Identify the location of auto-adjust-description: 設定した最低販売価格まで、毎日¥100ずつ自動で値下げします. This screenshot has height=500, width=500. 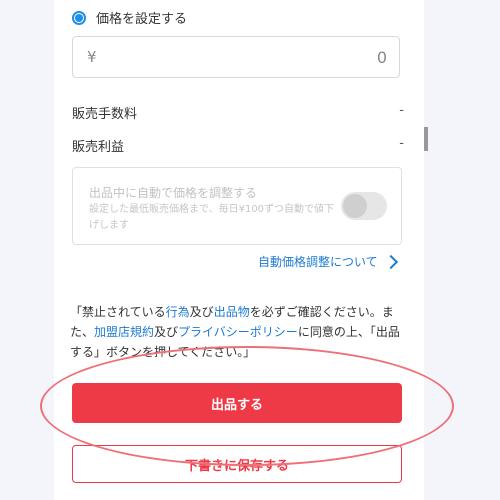
(212, 217).